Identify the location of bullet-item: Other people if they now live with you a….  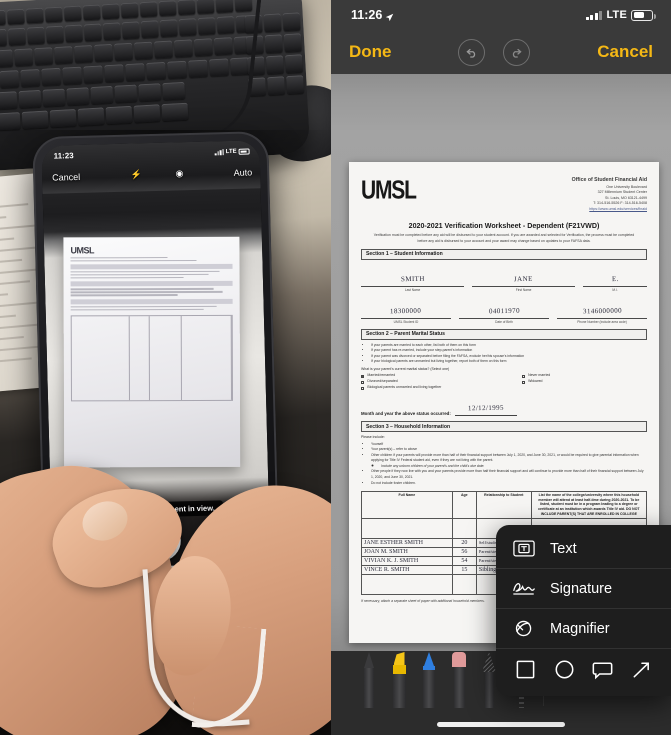
(509, 474).